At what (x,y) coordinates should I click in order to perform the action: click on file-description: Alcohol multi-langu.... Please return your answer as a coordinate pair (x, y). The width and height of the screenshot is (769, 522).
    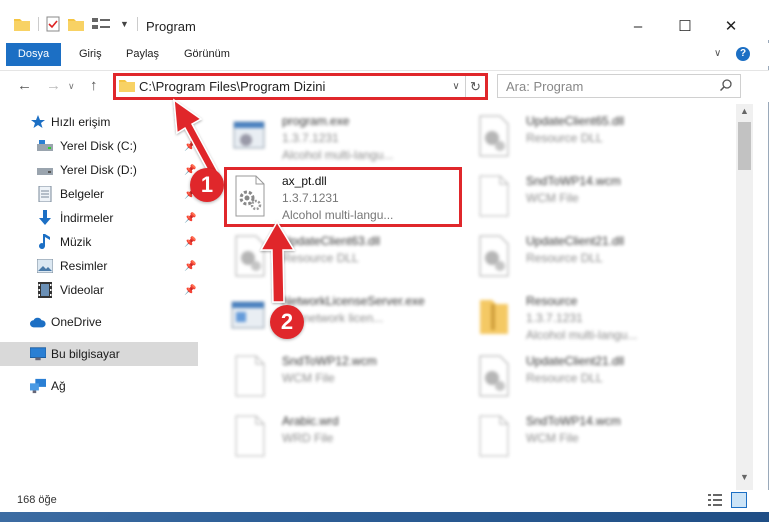
    Looking at the image, I should click on (338, 155).